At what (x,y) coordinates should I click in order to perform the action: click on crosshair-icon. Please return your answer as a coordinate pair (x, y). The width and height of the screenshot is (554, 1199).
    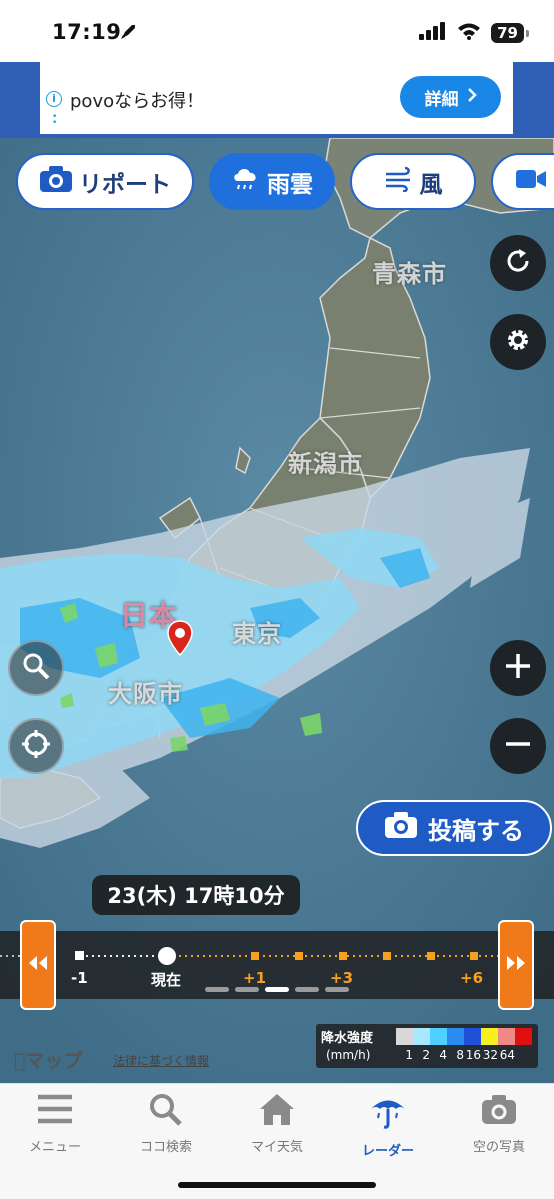
    Looking at the image, I should click on (36, 746).